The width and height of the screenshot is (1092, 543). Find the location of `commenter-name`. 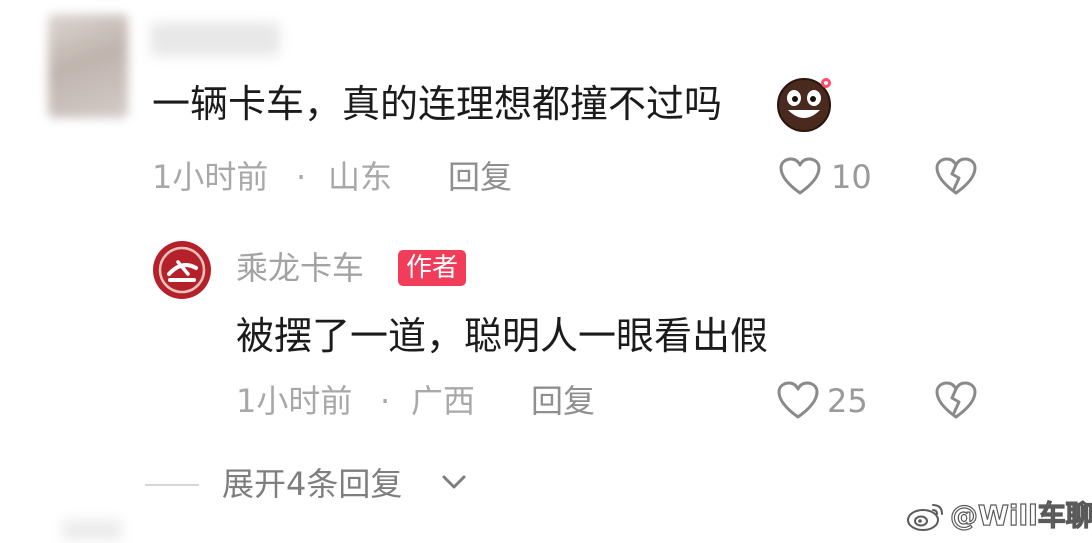

commenter-name is located at coordinates (215, 39).